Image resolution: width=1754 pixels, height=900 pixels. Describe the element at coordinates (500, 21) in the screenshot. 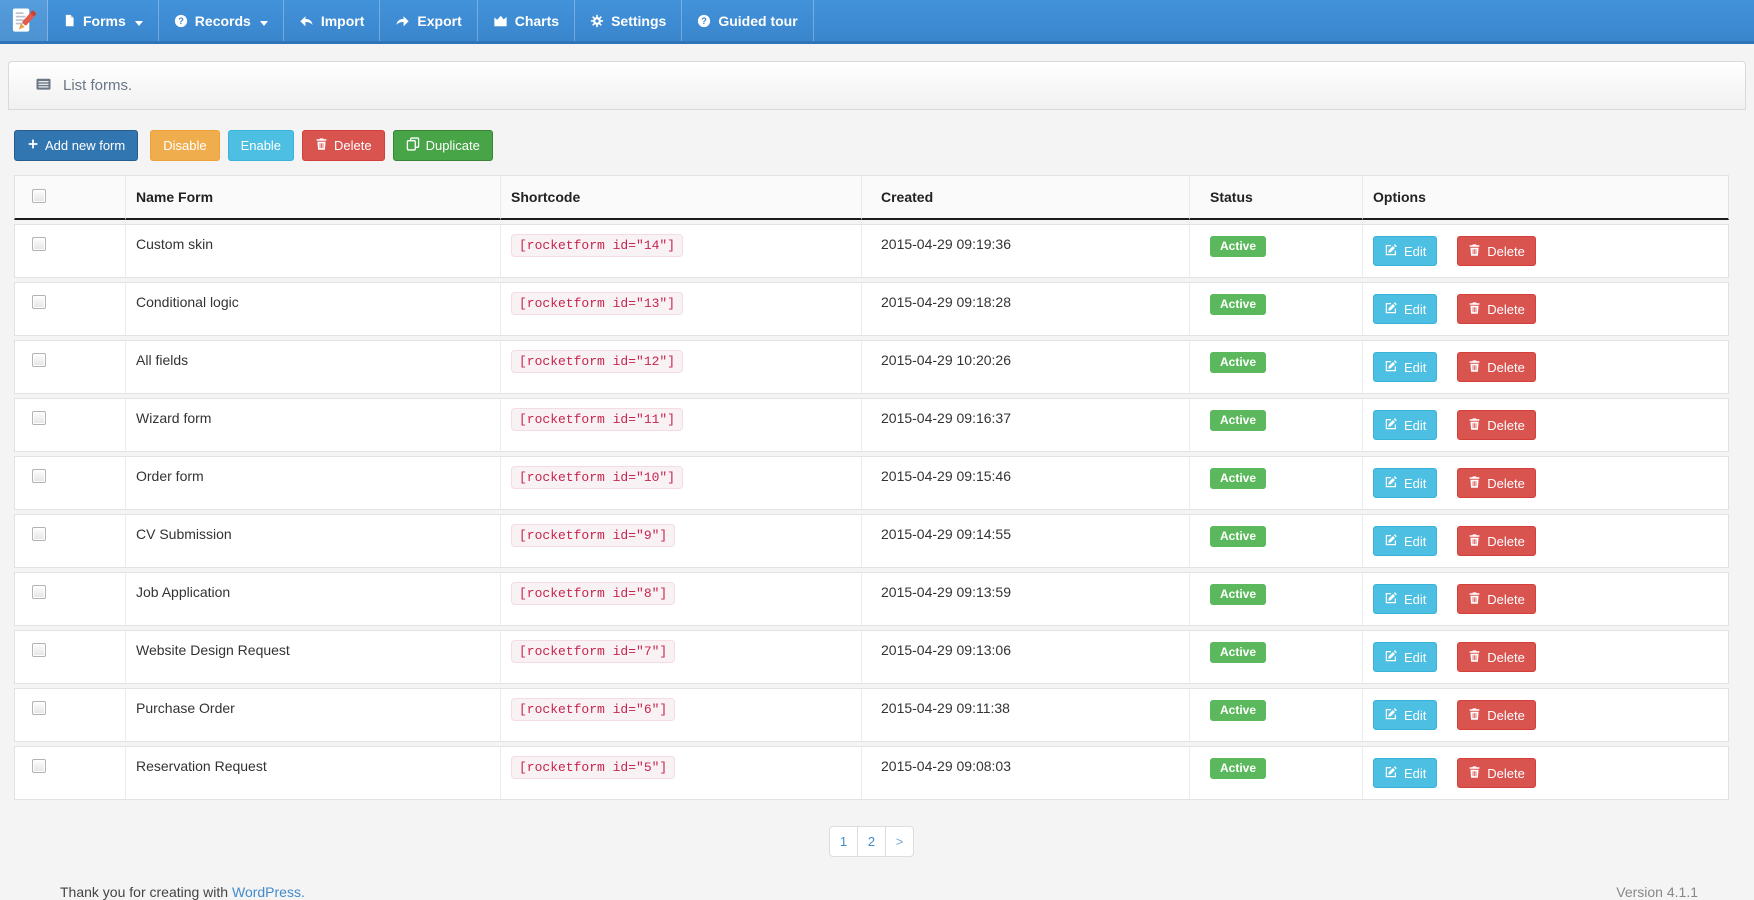

I see `area-chart-icon` at that location.